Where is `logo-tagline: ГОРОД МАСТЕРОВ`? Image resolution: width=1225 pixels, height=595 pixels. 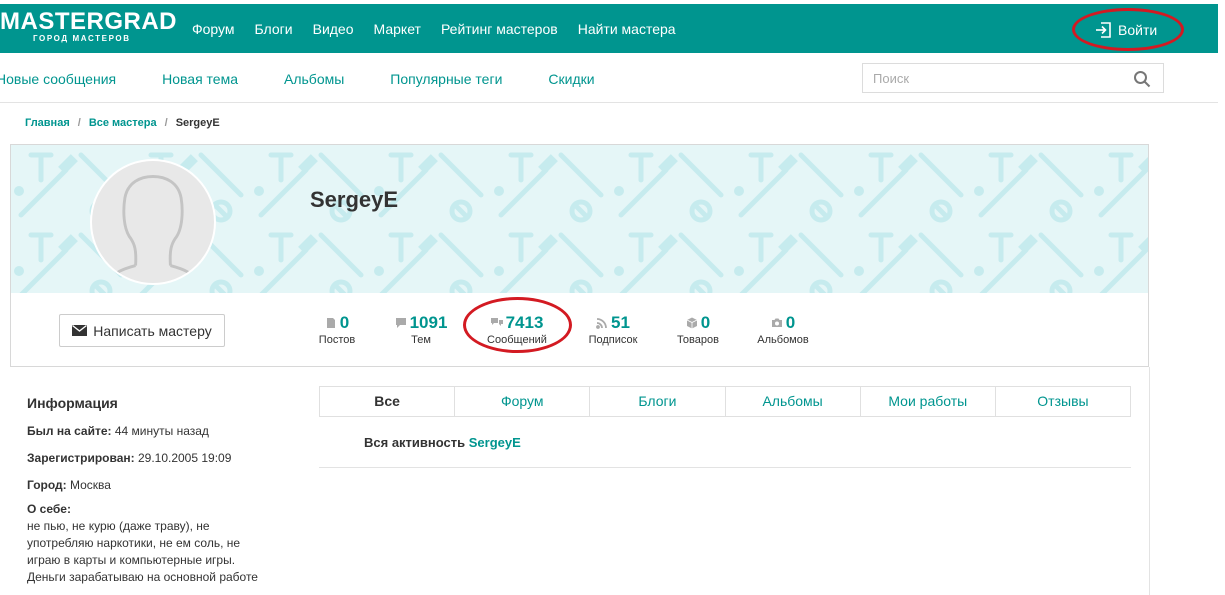 logo-tagline: ГОРОД МАСТЕРОВ is located at coordinates (82, 38).